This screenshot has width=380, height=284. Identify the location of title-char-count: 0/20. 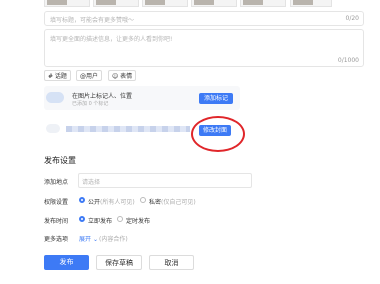
(352, 18).